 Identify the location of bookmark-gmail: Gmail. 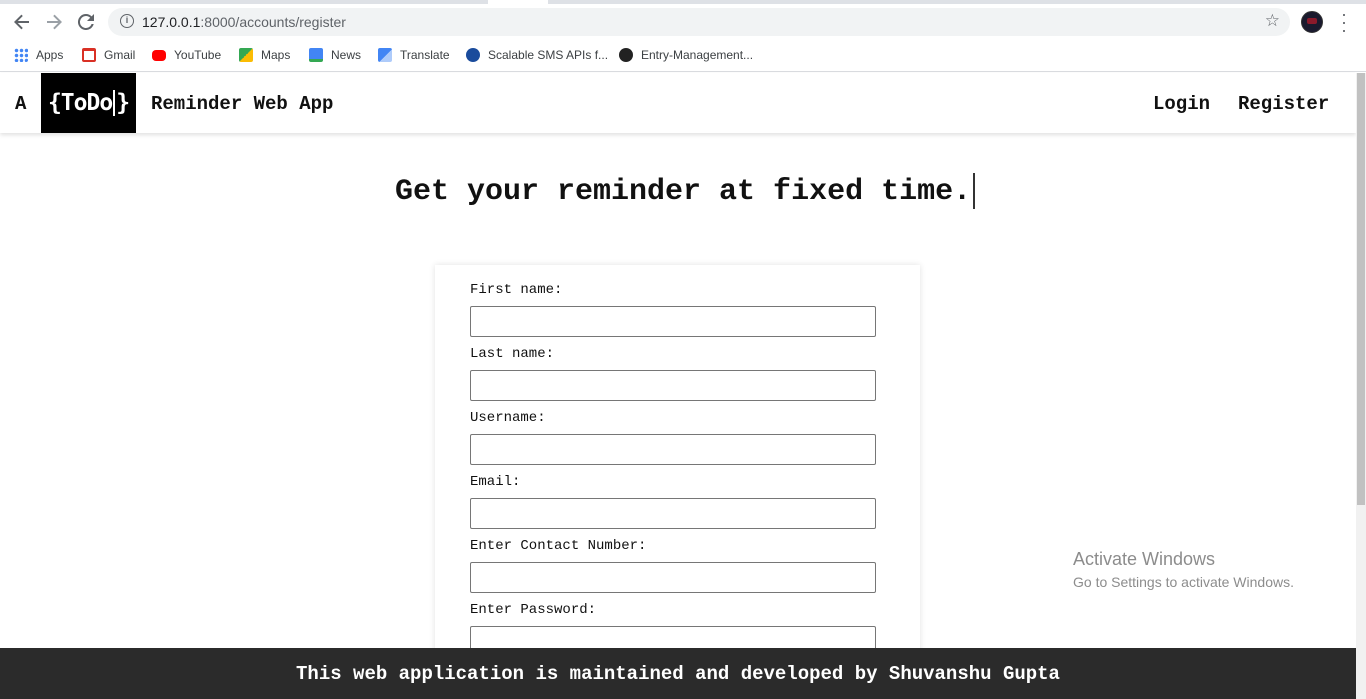
(108, 55).